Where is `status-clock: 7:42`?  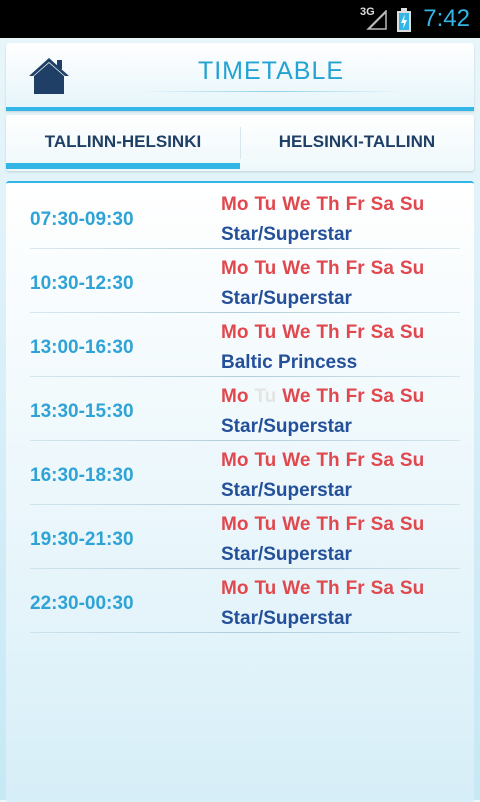 status-clock: 7:42 is located at coordinates (446, 18).